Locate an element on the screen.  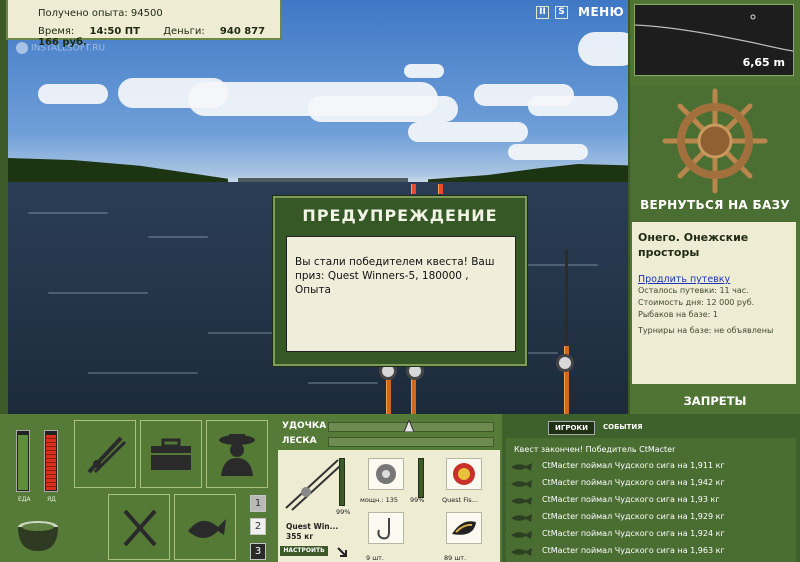
food-button is located at coordinates (139, 527).